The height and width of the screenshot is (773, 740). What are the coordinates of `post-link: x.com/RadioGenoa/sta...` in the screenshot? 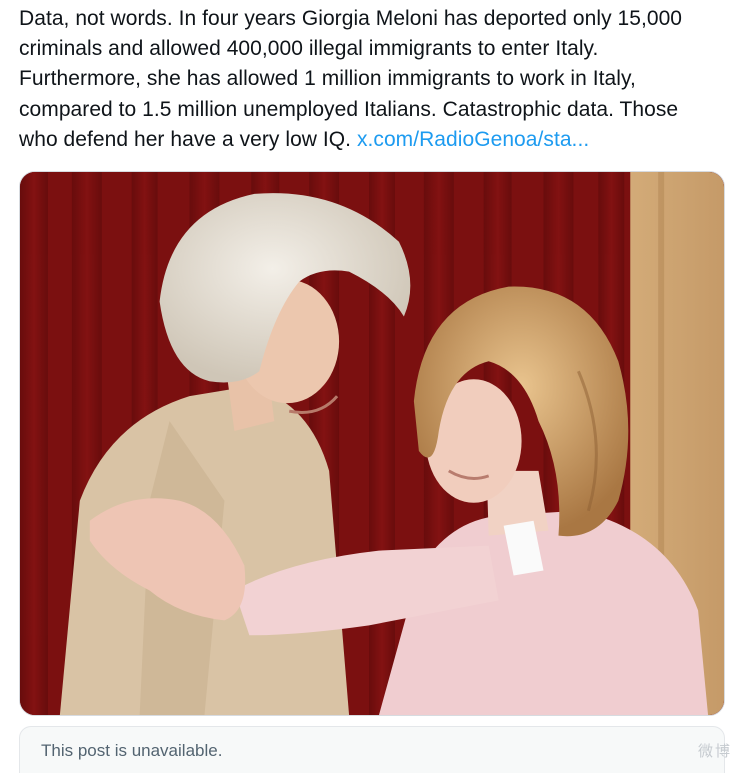 It's located at (473, 139).